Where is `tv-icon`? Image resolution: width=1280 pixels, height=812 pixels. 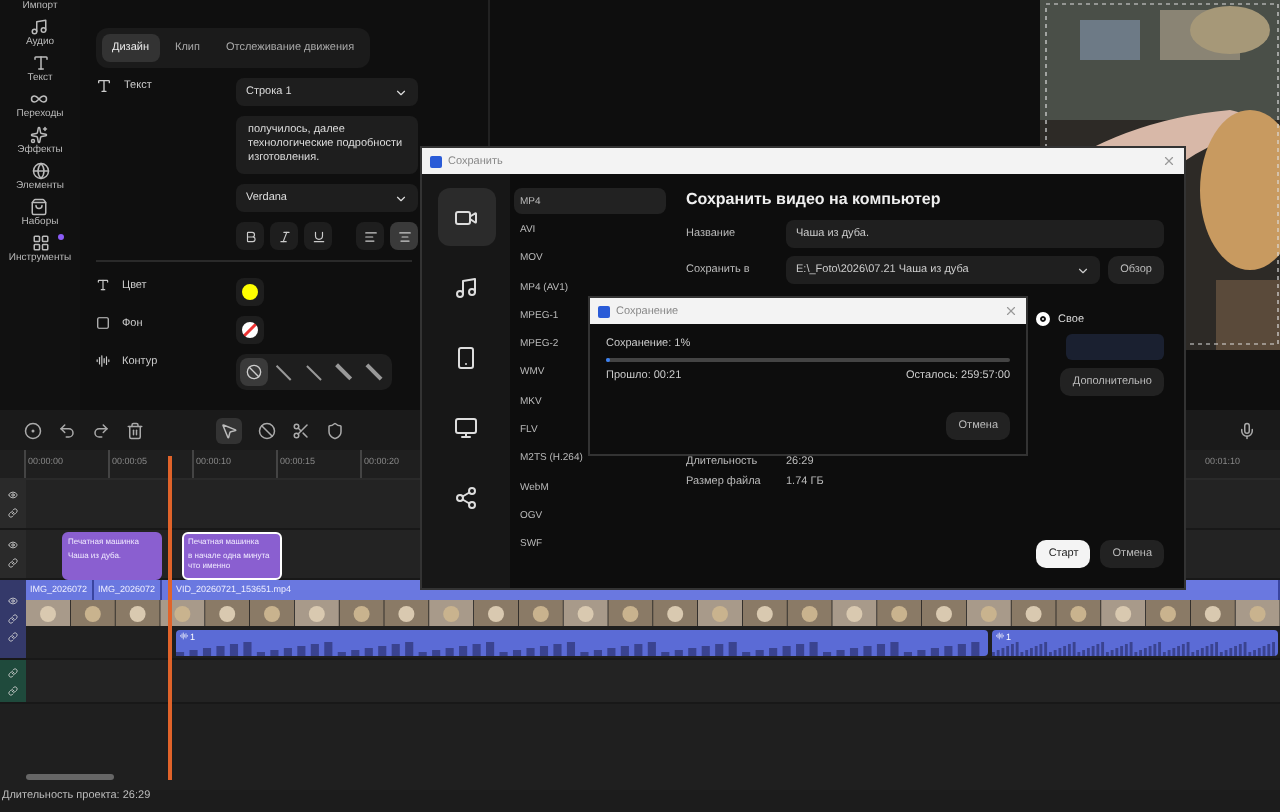 tv-icon is located at coordinates (466, 427).